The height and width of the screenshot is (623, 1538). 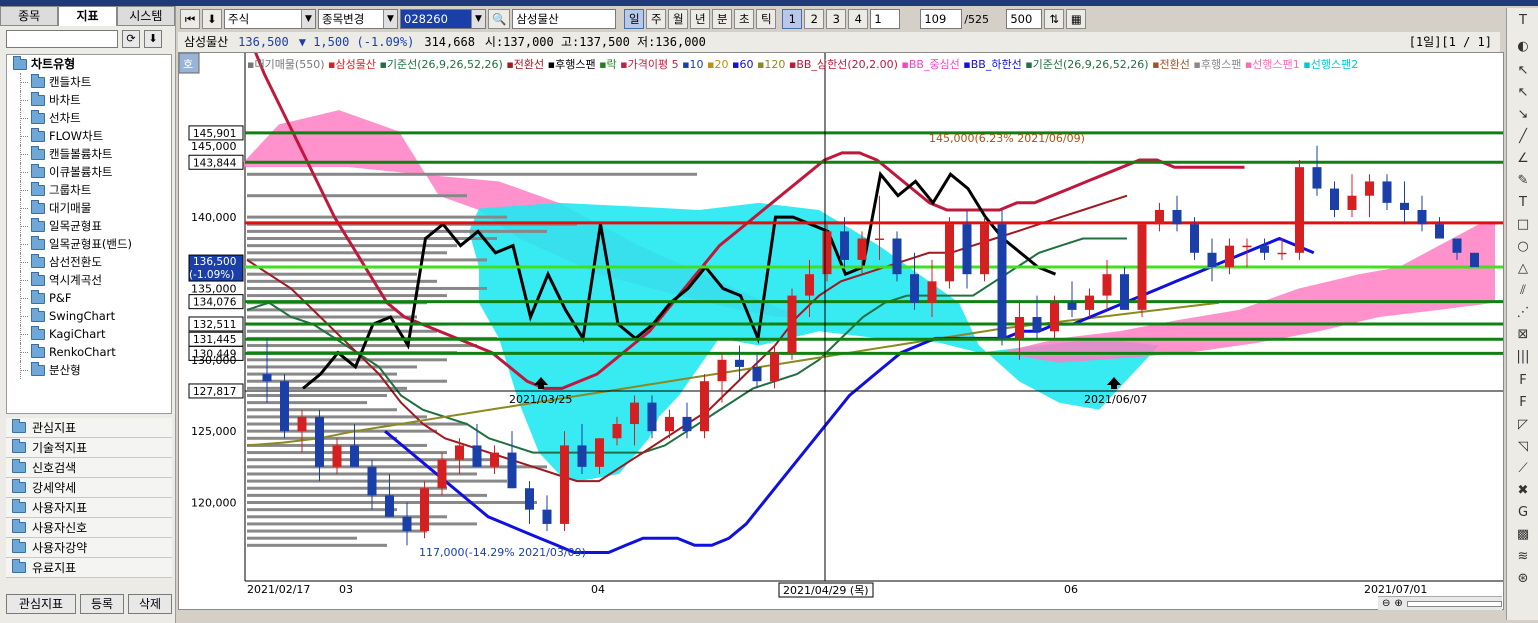 I want to click on tree-item: 분산형, so click(x=89, y=370).